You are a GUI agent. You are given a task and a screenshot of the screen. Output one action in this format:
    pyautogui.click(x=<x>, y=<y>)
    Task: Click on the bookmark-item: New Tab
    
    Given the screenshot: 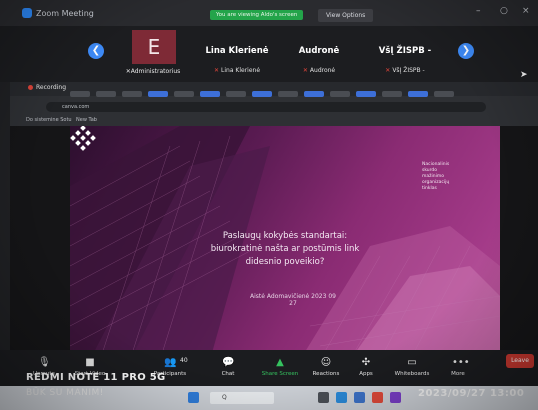 What is the action you would take?
    pyautogui.click(x=86, y=120)
    